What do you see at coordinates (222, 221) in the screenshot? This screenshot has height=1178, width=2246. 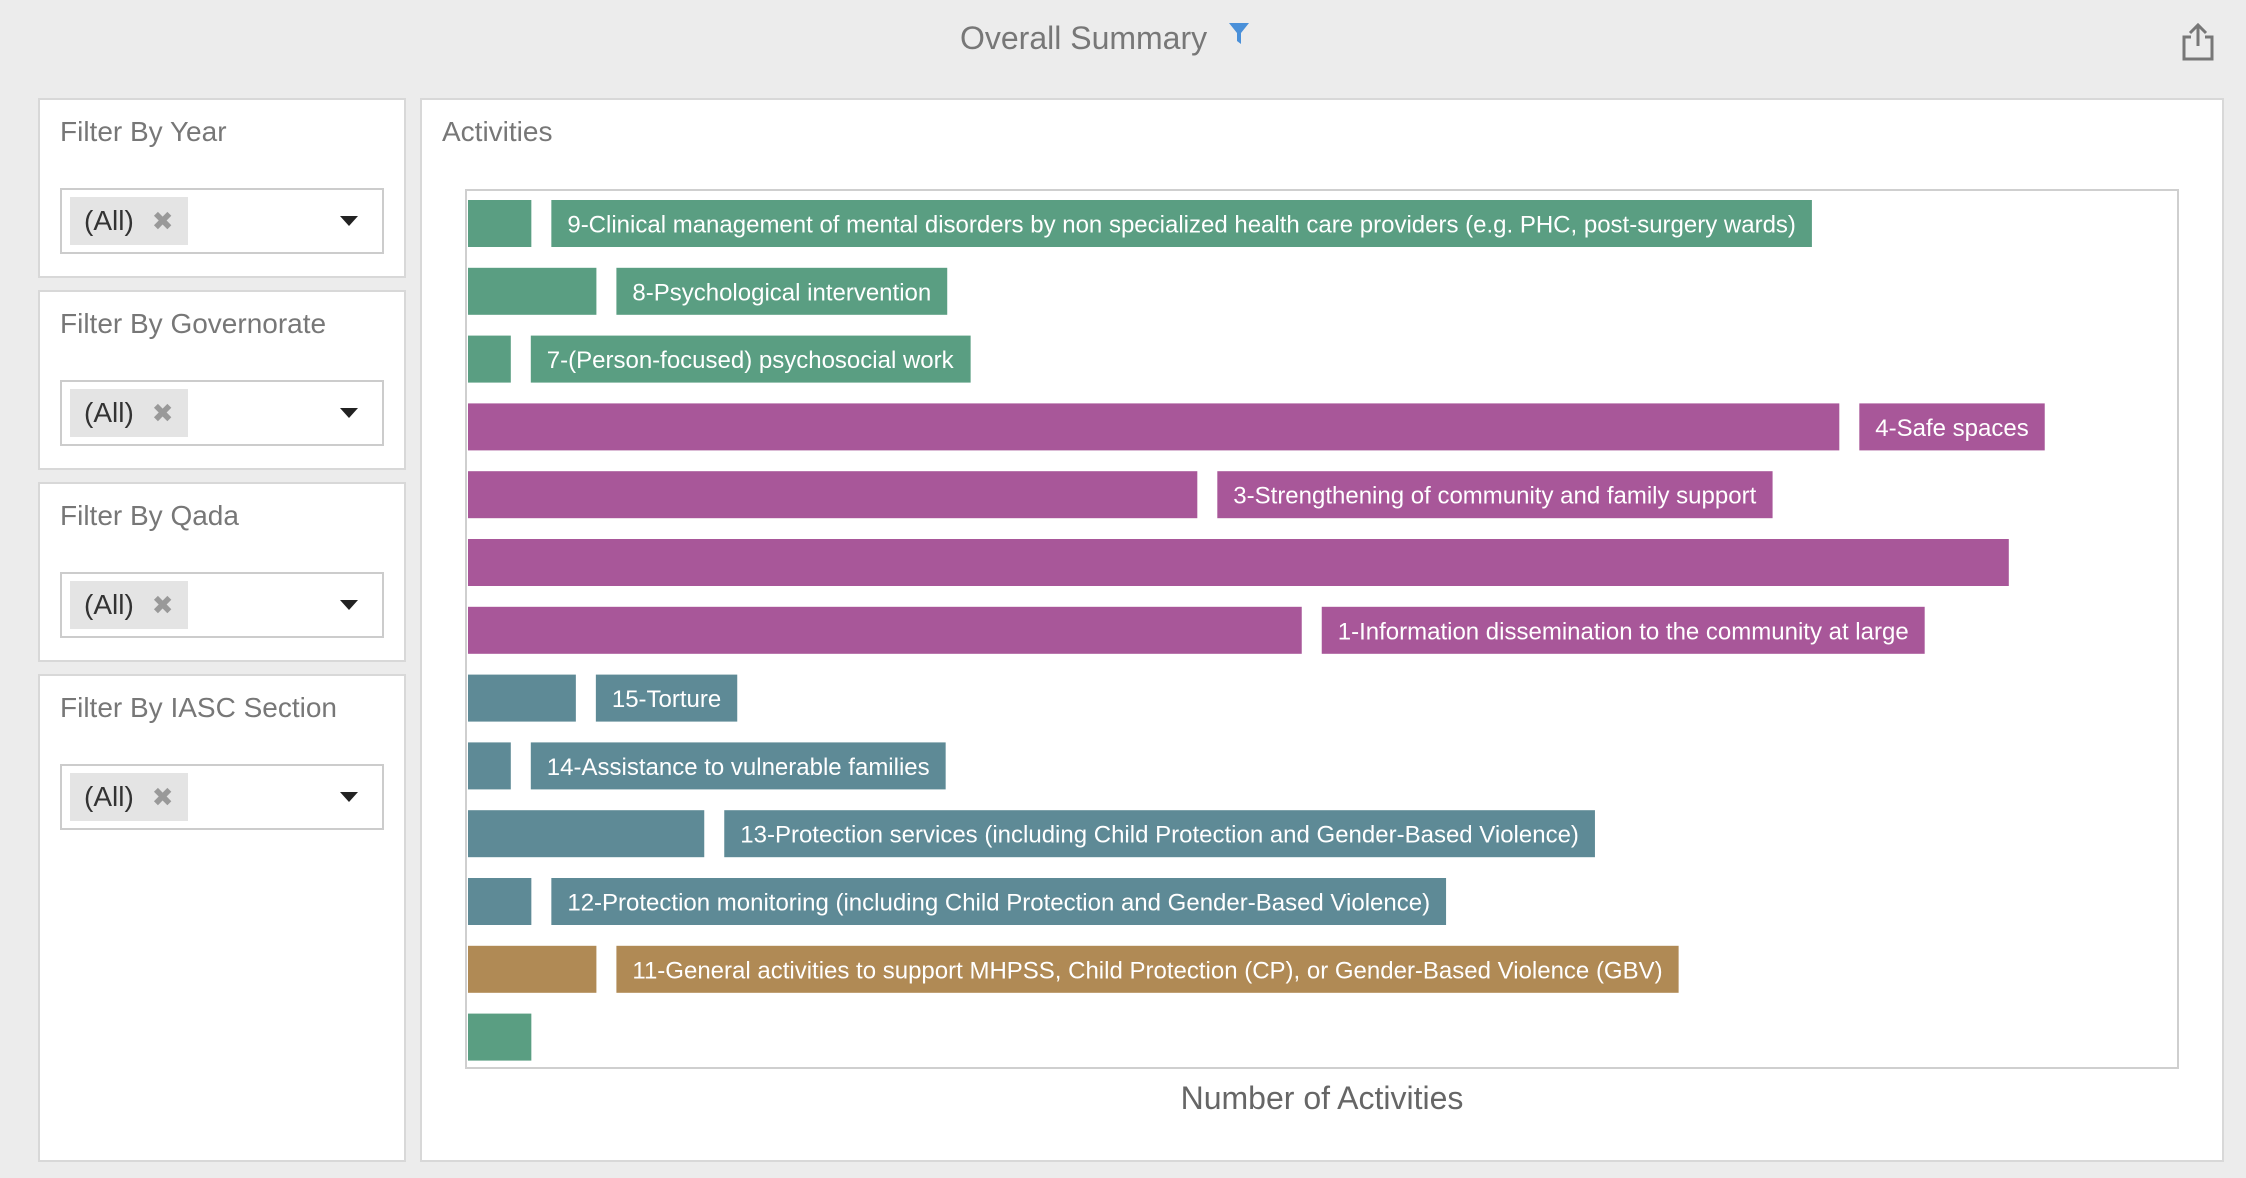 I see `year-select: (All) ✖` at bounding box center [222, 221].